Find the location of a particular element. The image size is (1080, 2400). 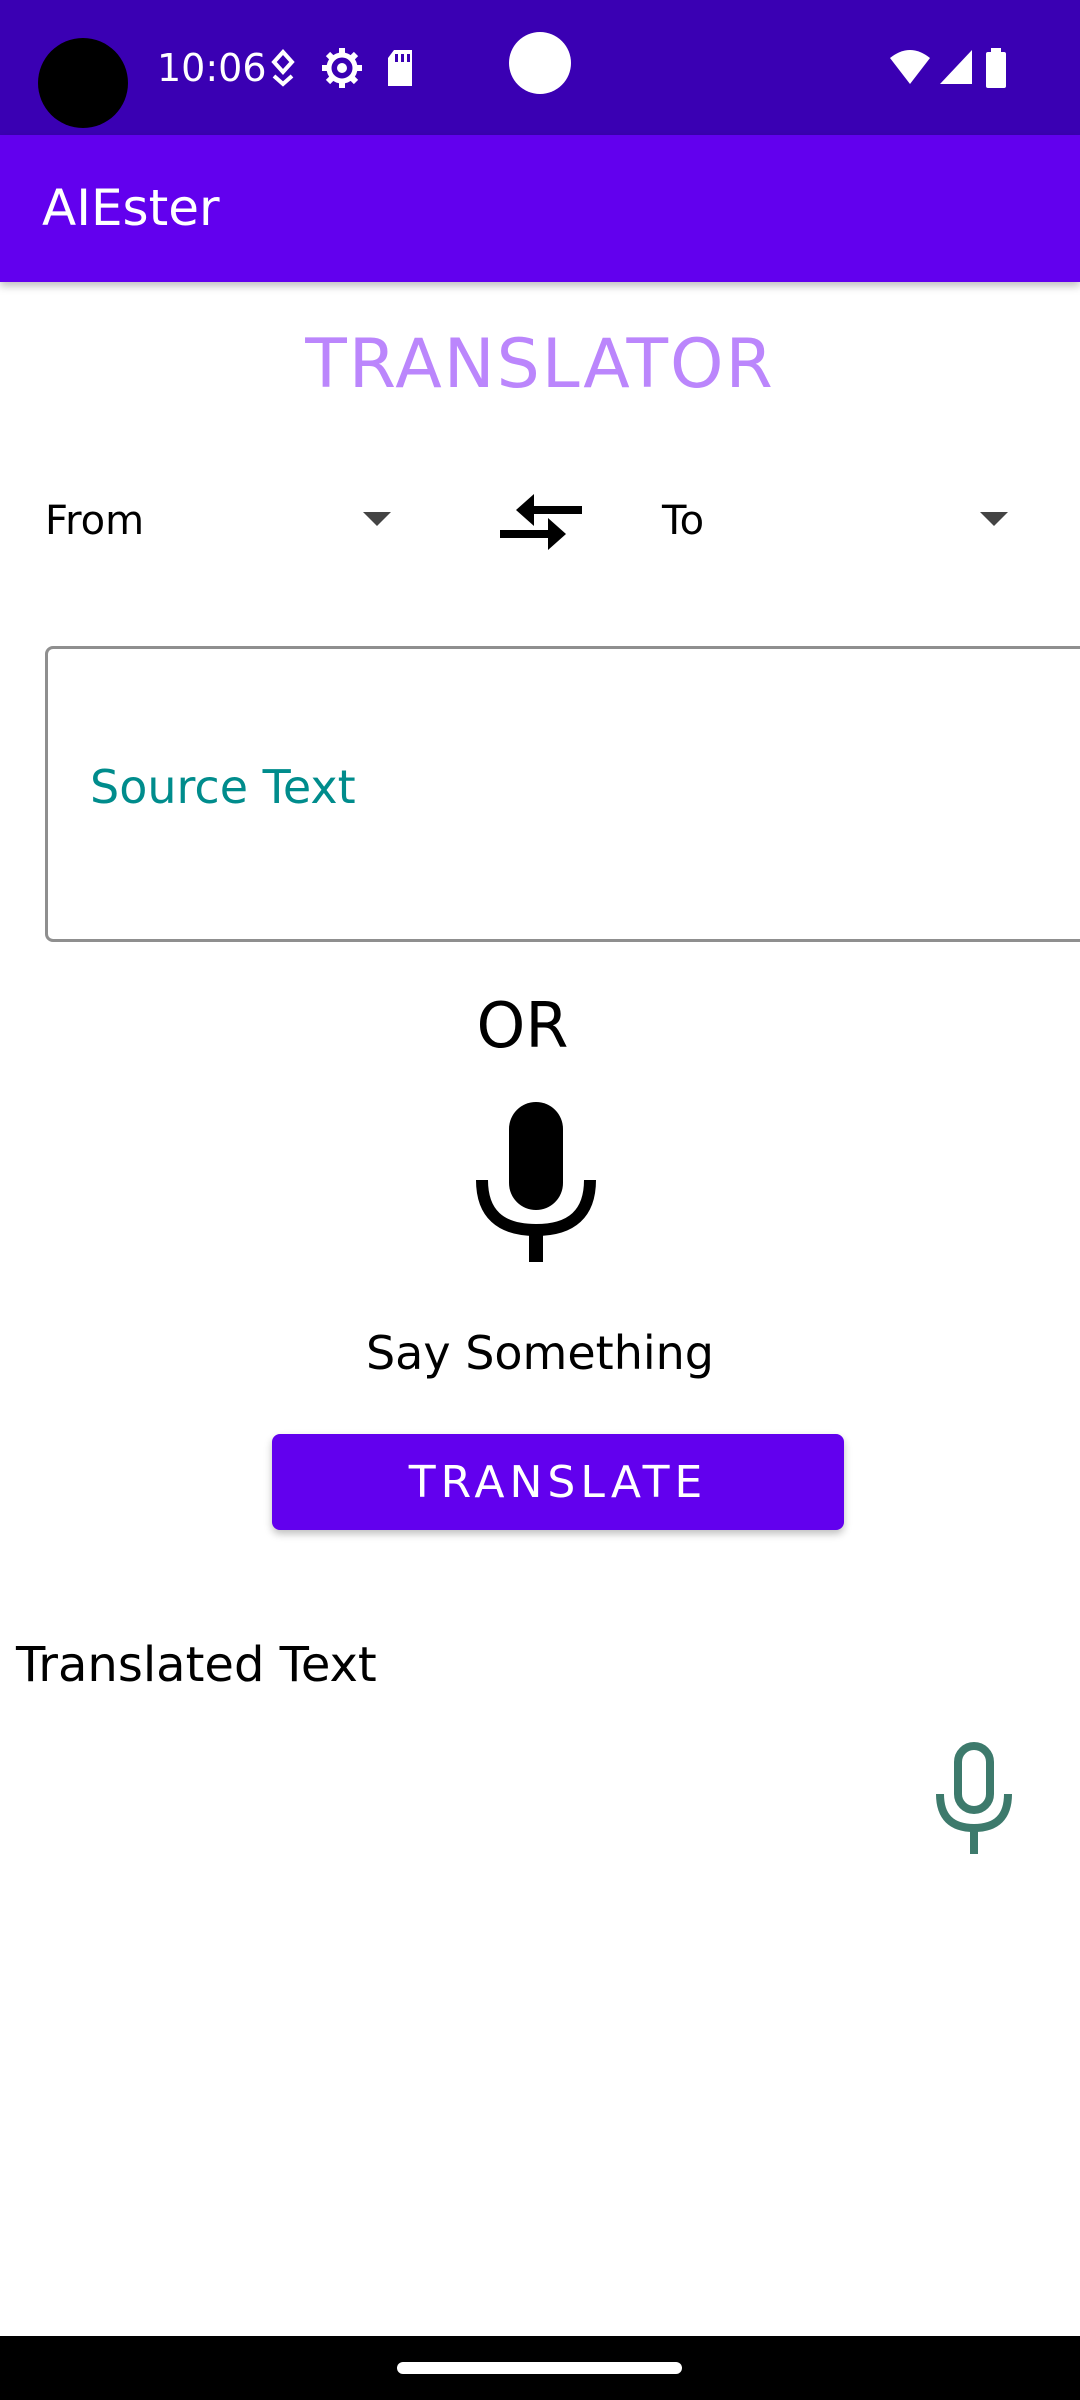

source-text-box is located at coordinates (562, 794).